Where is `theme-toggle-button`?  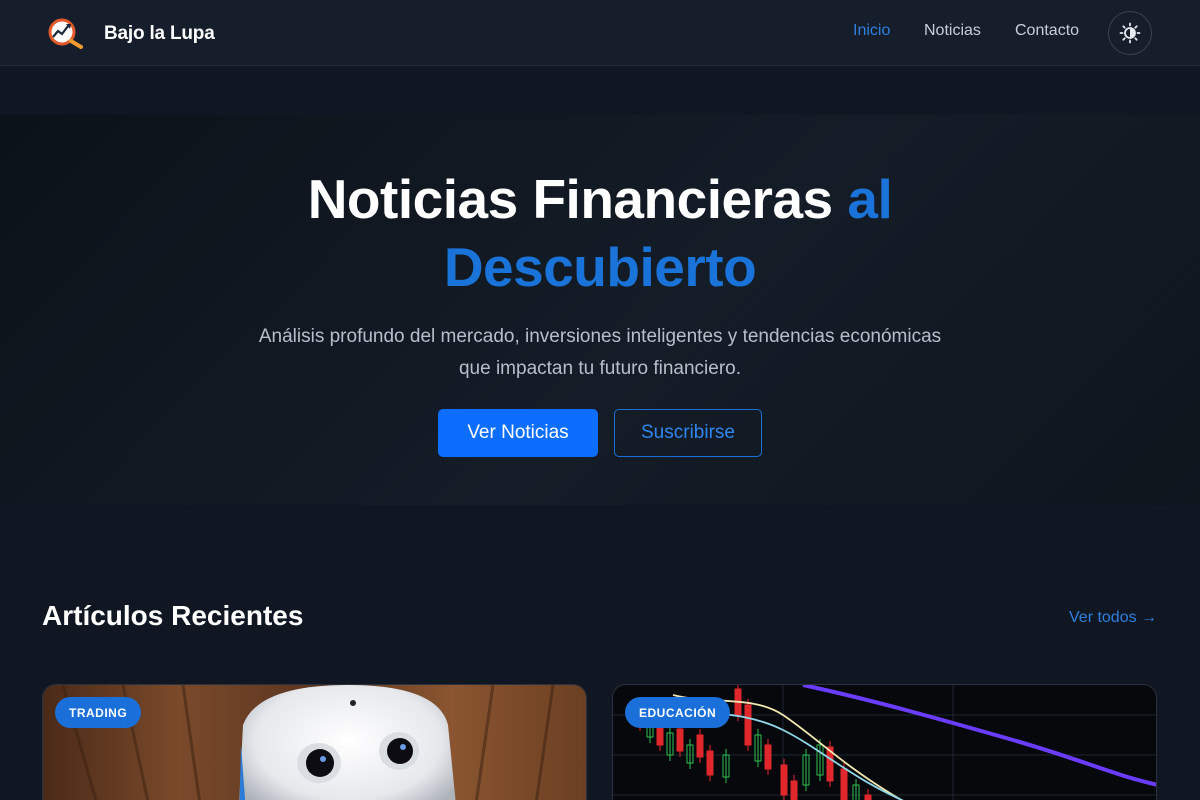
theme-toggle-button is located at coordinates (1130, 33).